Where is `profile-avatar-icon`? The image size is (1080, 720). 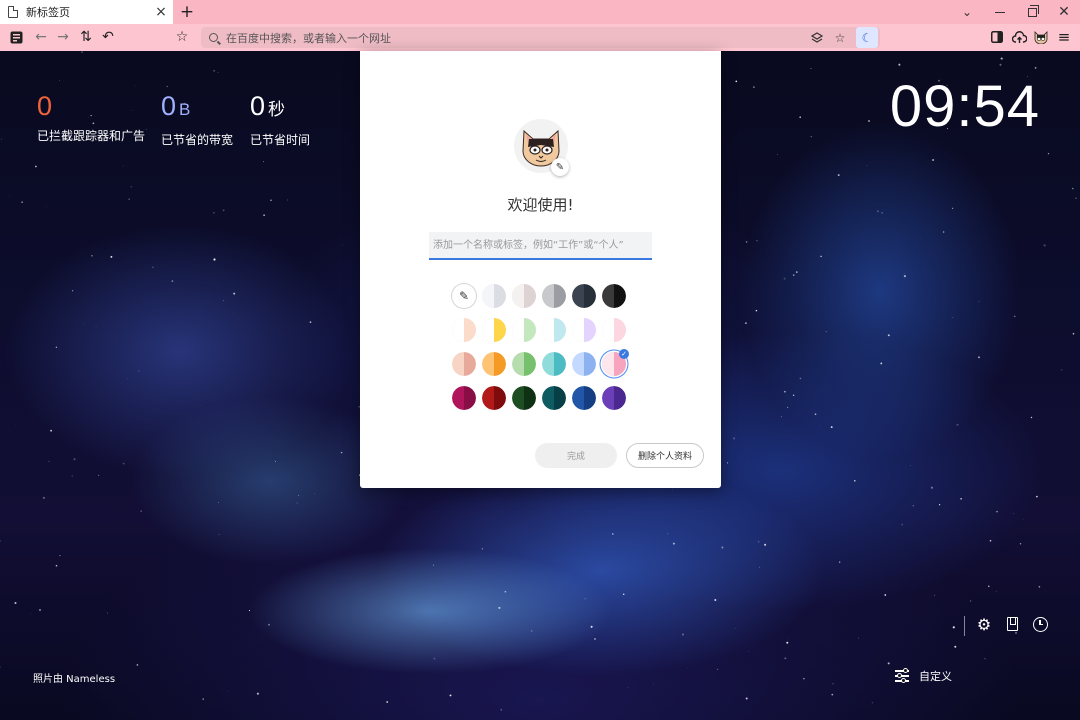 profile-avatar-icon is located at coordinates (1041, 37).